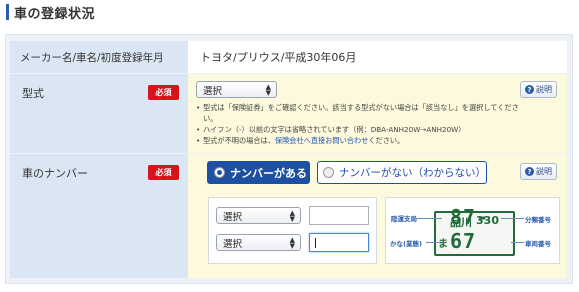 This screenshot has width=579, height=292. I want to click on plate-input-panel: 選択 ▲ ▼ 選択 ▲ ▼, so click(292, 230).